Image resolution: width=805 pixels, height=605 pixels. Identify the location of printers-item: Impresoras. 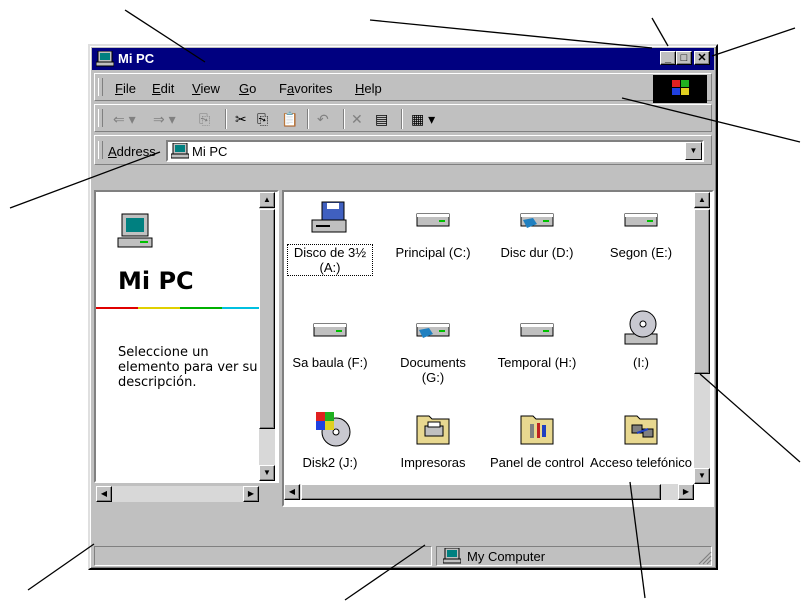
(433, 440).